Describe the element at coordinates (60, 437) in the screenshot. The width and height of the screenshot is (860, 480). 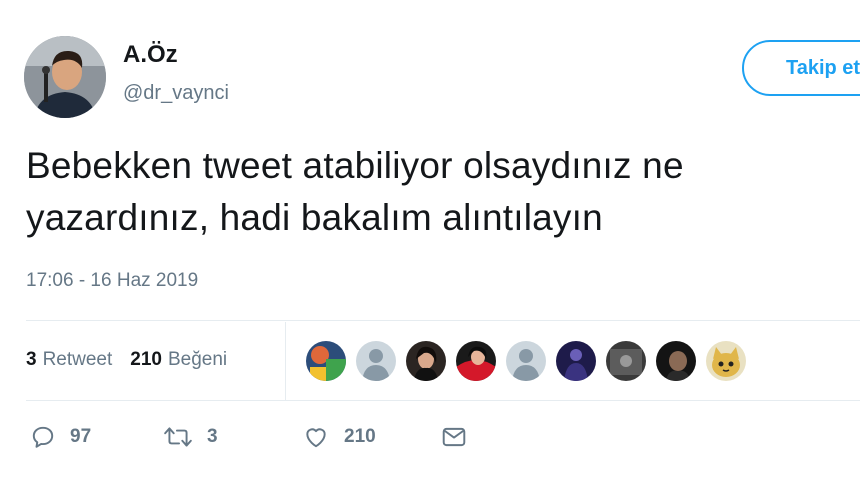
I see `reply-button: 97` at that location.